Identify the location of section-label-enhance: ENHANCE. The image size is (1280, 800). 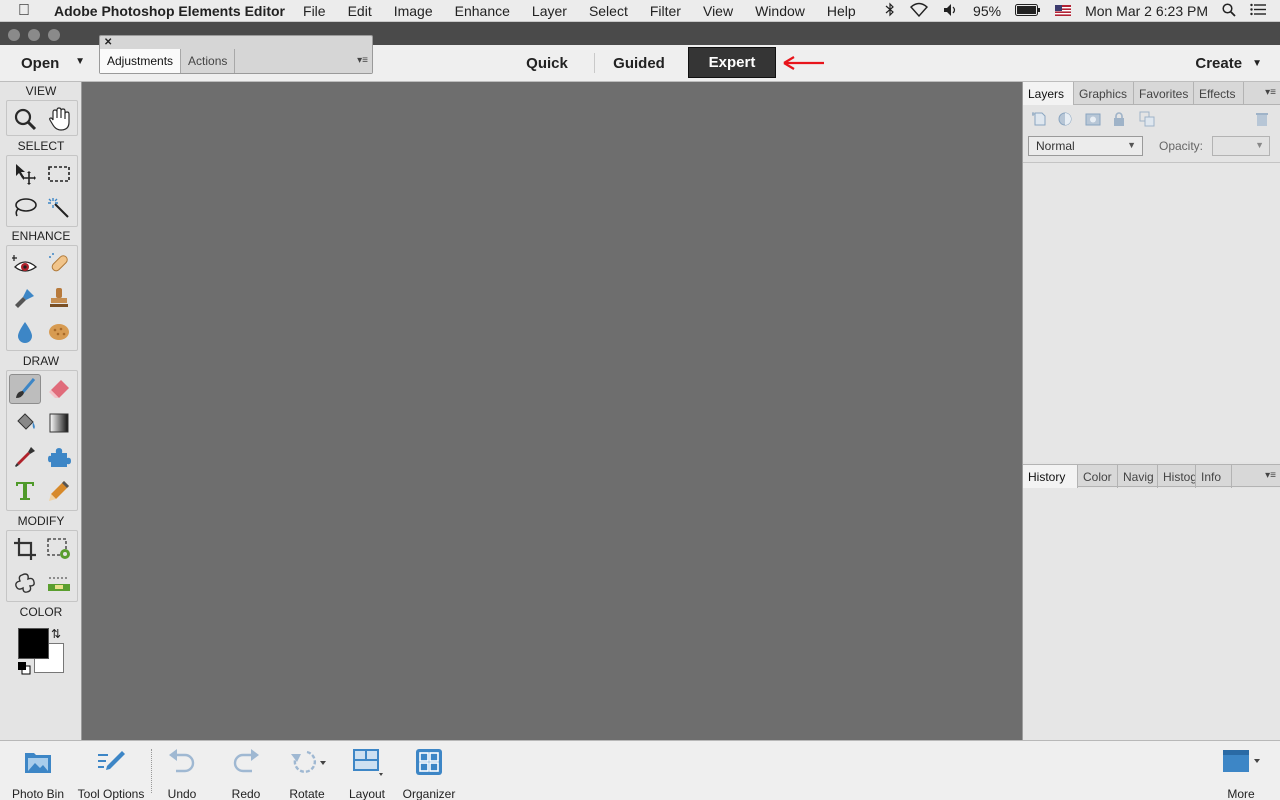
(41, 236).